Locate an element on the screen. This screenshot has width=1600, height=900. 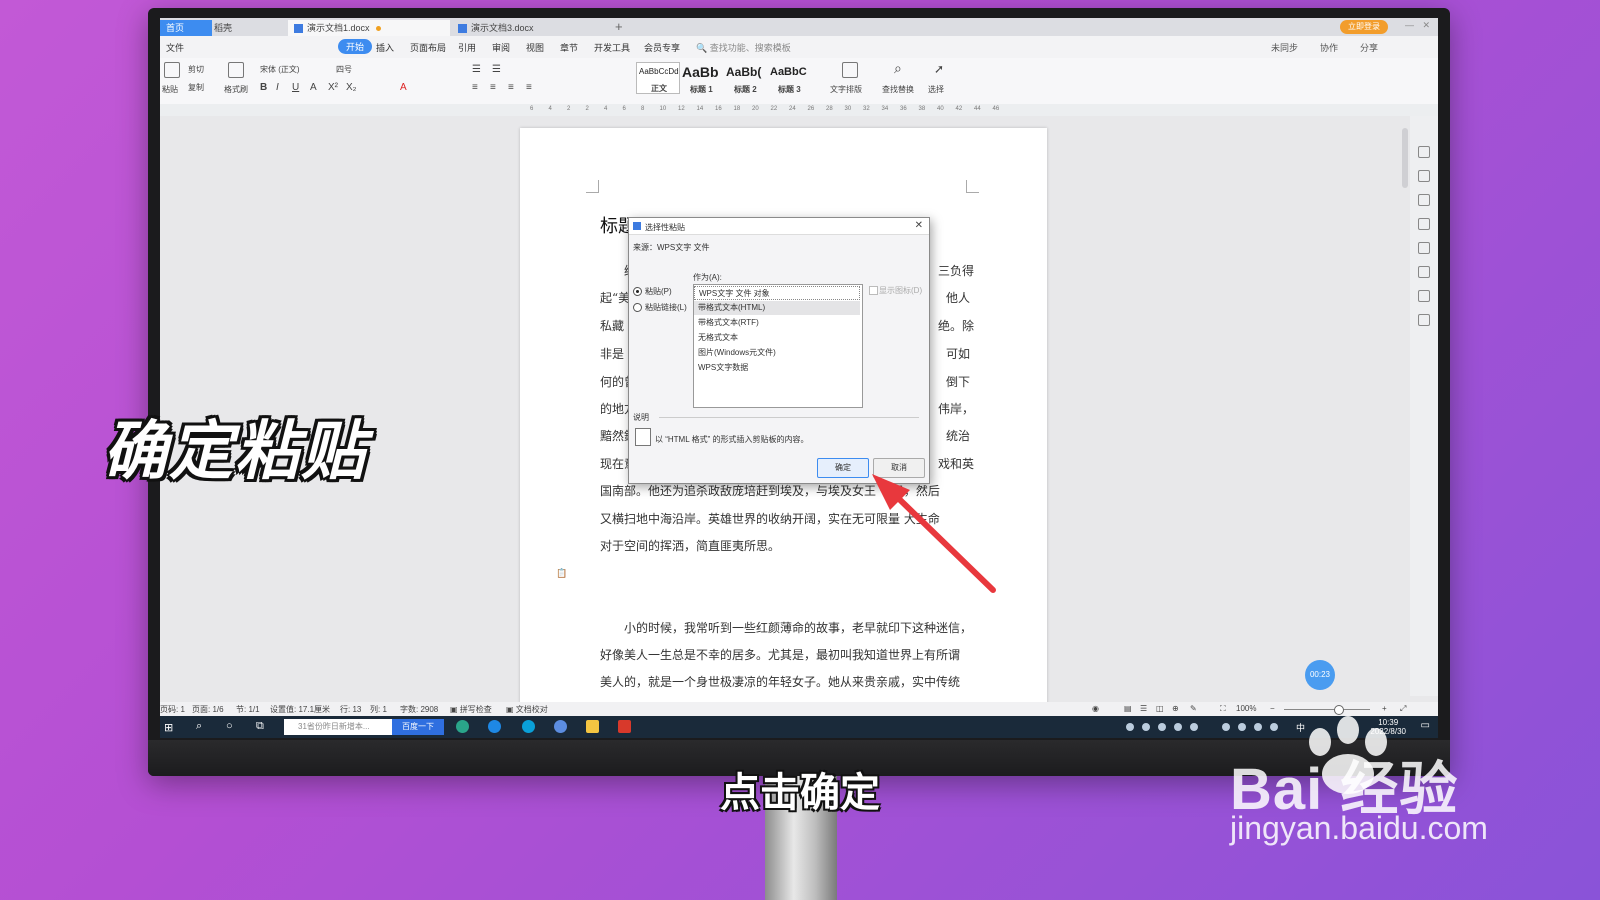
doc-line: 非是 is located at coordinates (612, 353).